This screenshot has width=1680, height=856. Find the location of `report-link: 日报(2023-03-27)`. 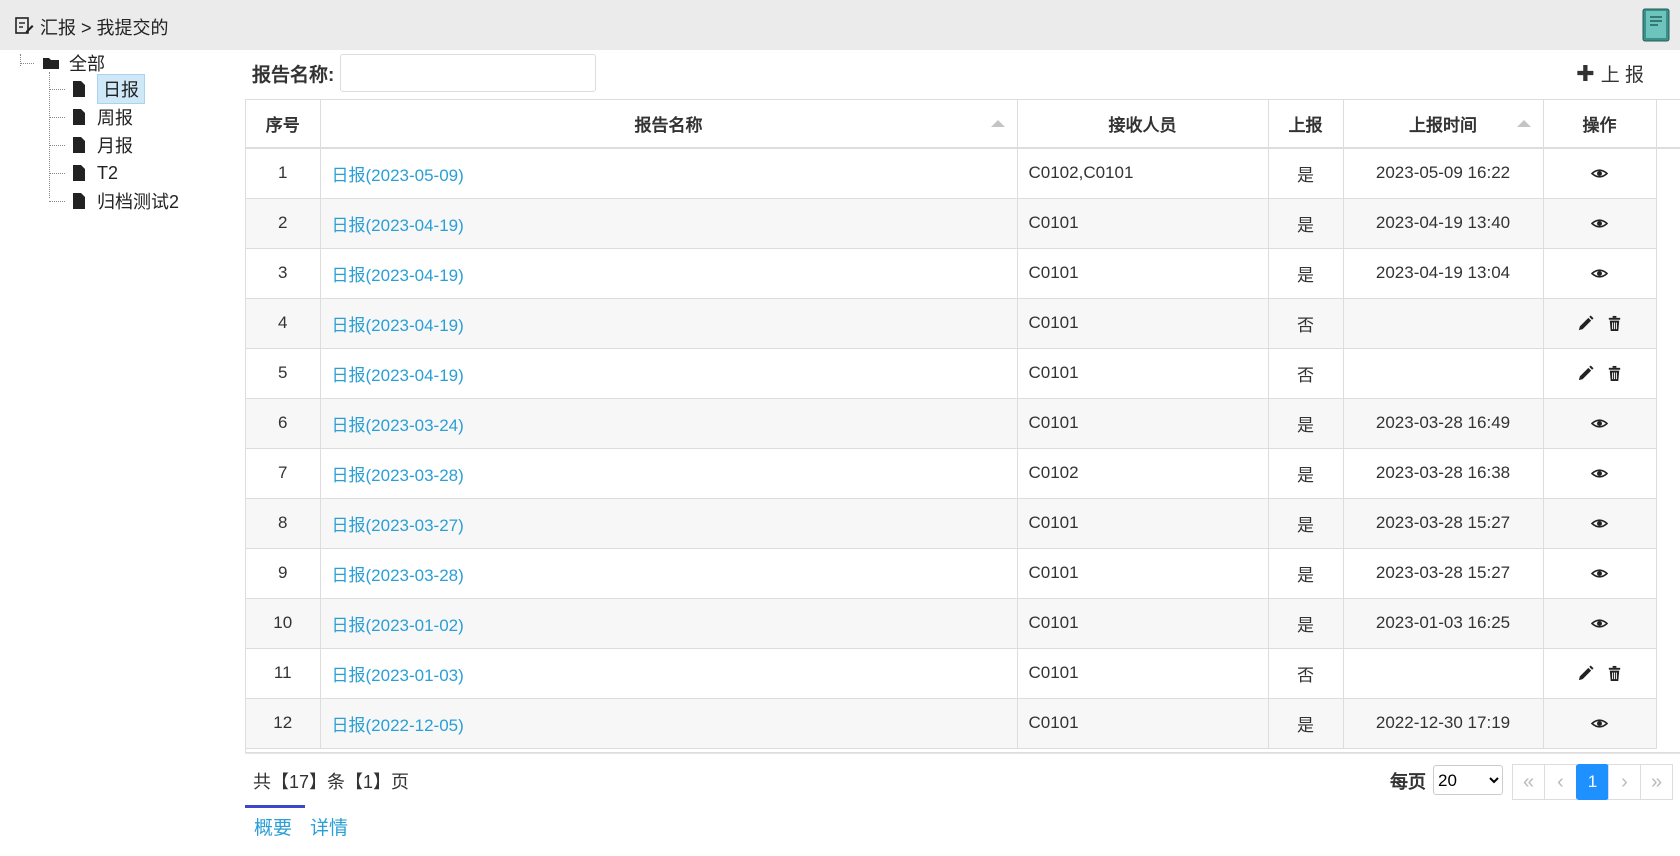

report-link: 日报(2023-03-27) is located at coordinates (398, 525).